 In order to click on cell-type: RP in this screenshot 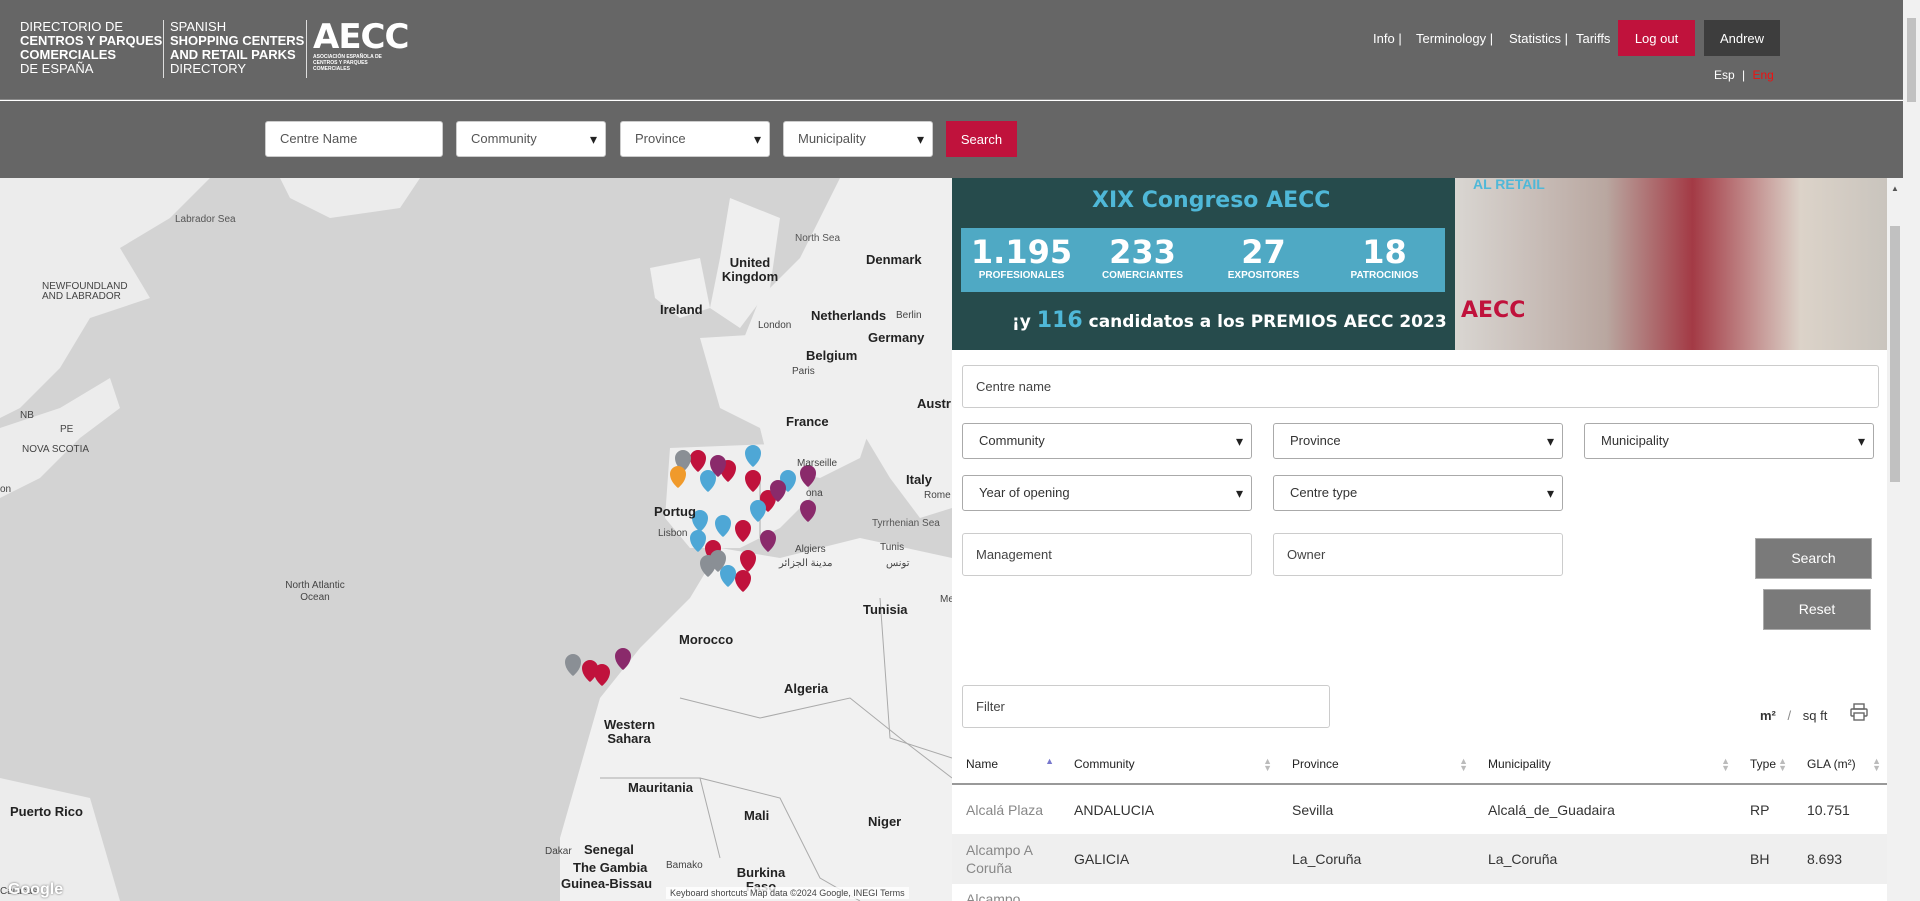, I will do `click(1760, 809)`.